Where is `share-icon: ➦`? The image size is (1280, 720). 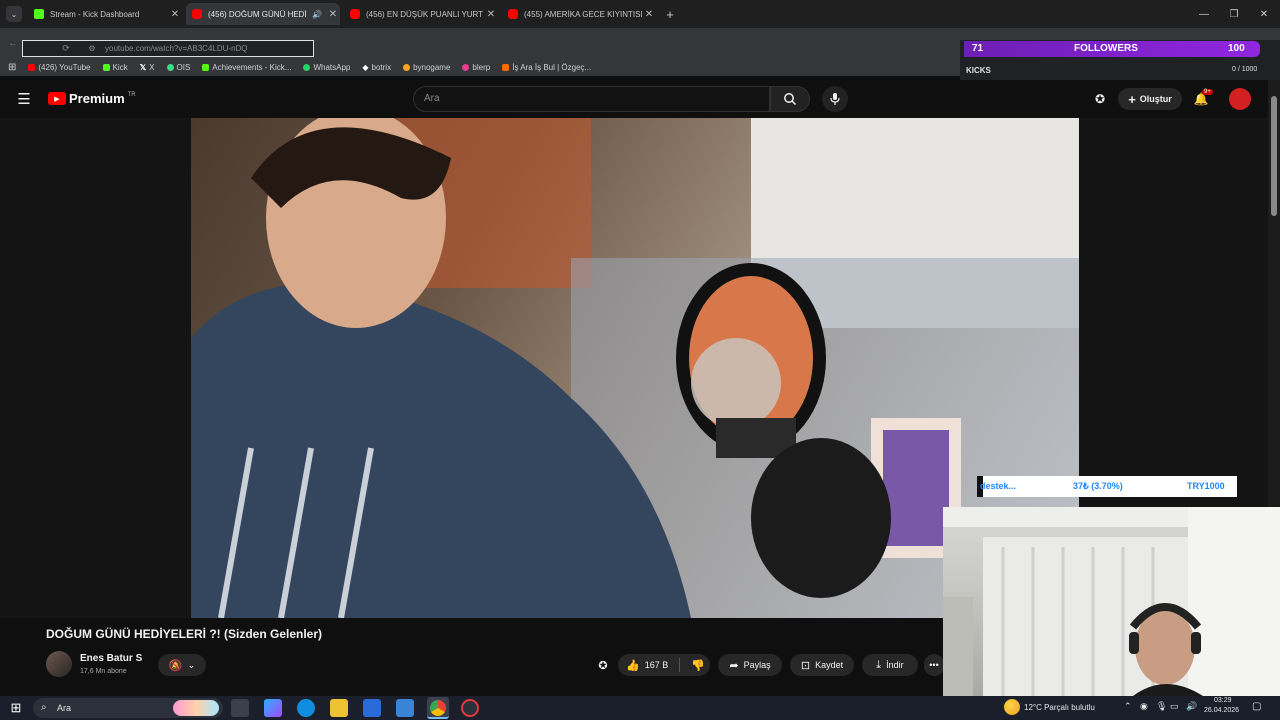 share-icon: ➦ is located at coordinates (734, 665).